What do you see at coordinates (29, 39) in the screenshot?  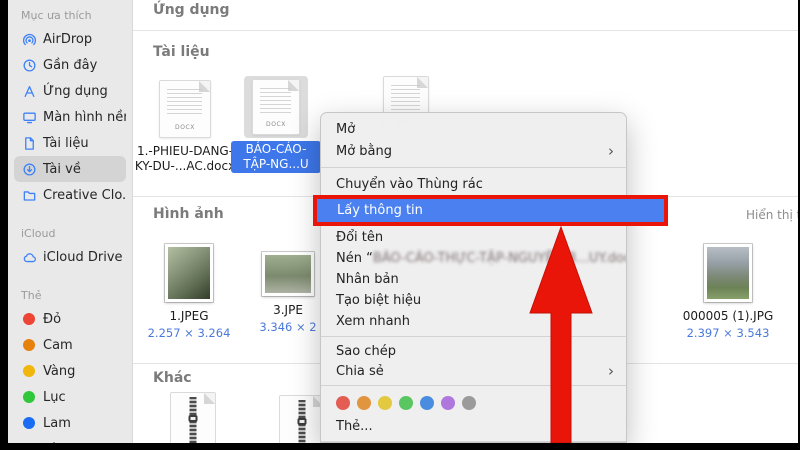 I see `airdrop-icon` at bounding box center [29, 39].